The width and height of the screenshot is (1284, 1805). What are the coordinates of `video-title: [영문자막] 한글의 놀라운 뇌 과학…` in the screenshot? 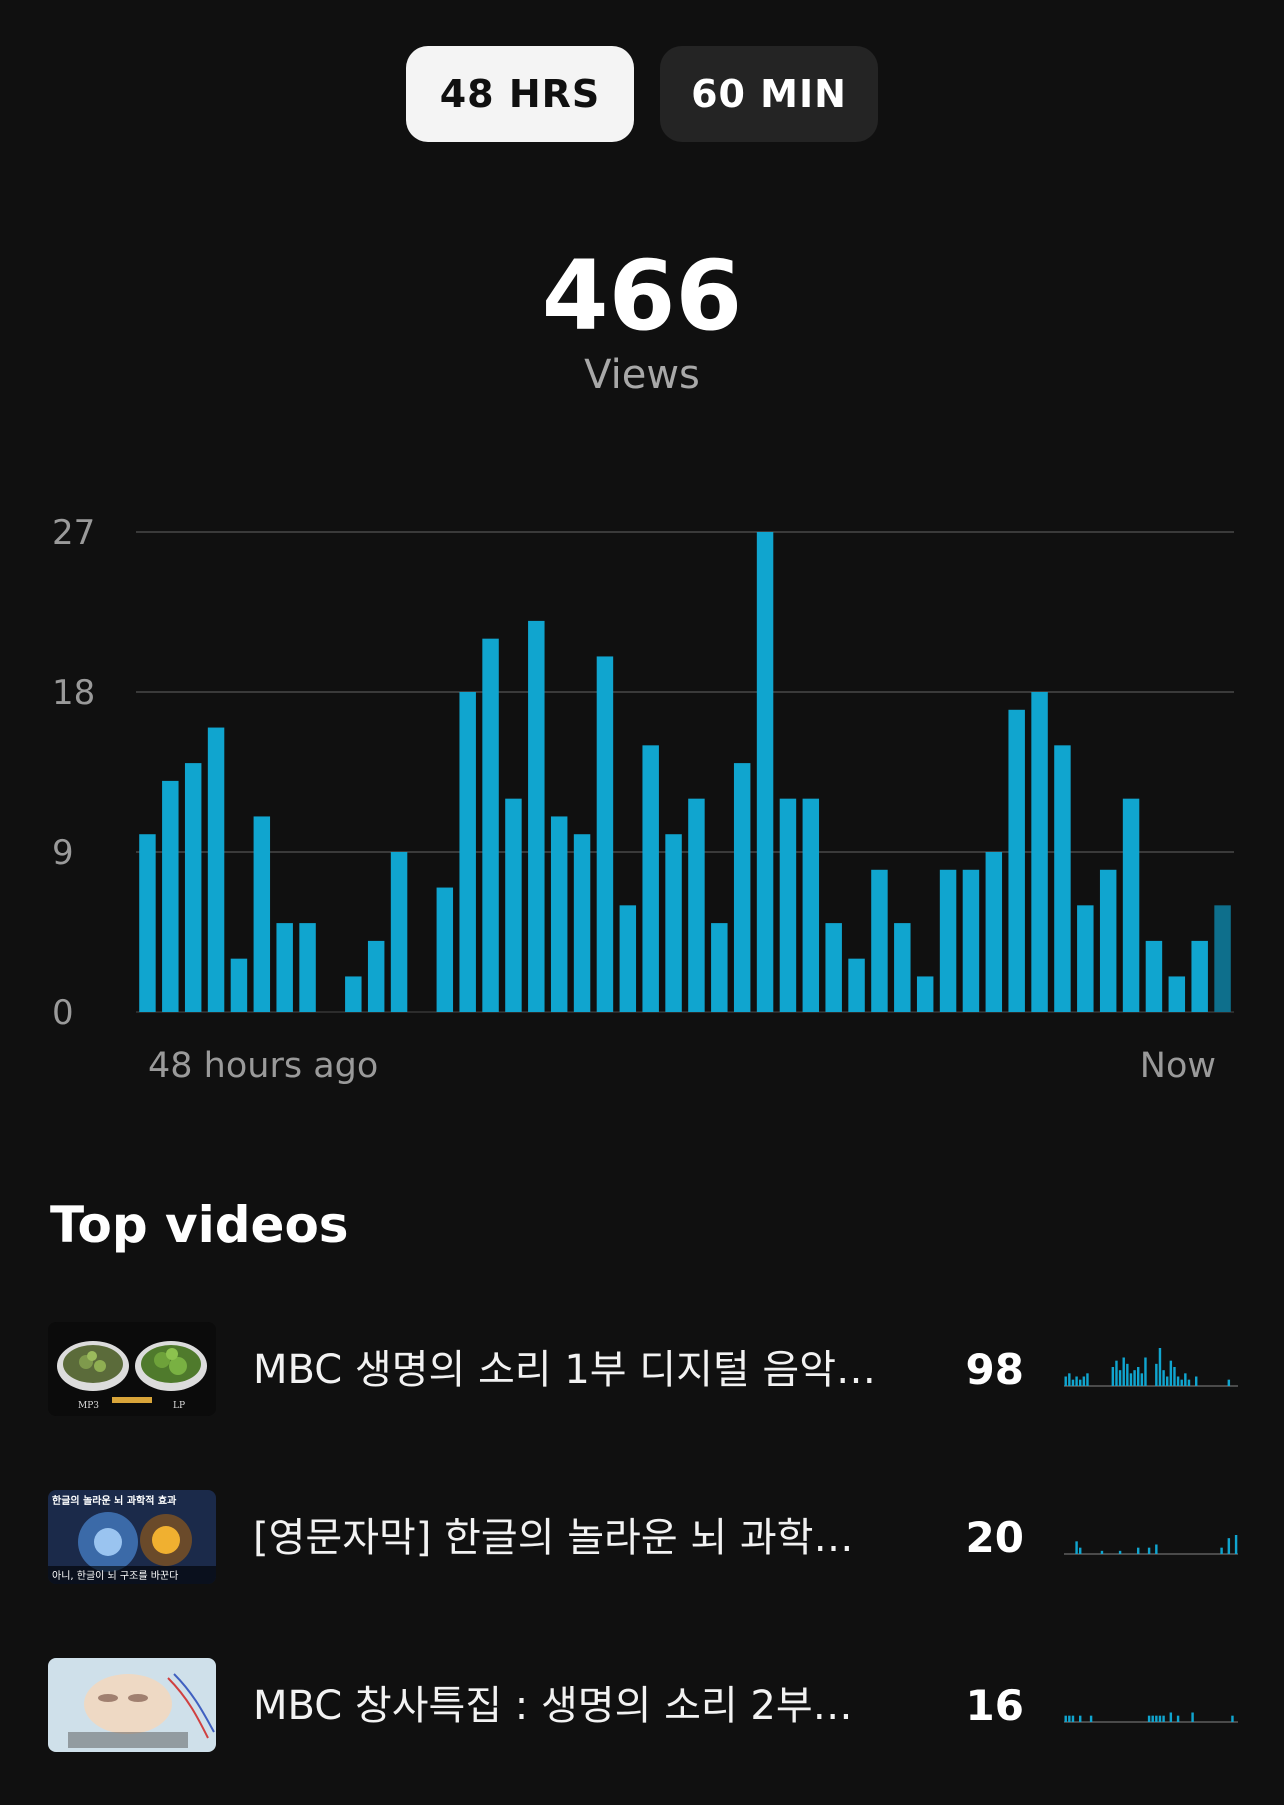 It's located at (553, 1538).